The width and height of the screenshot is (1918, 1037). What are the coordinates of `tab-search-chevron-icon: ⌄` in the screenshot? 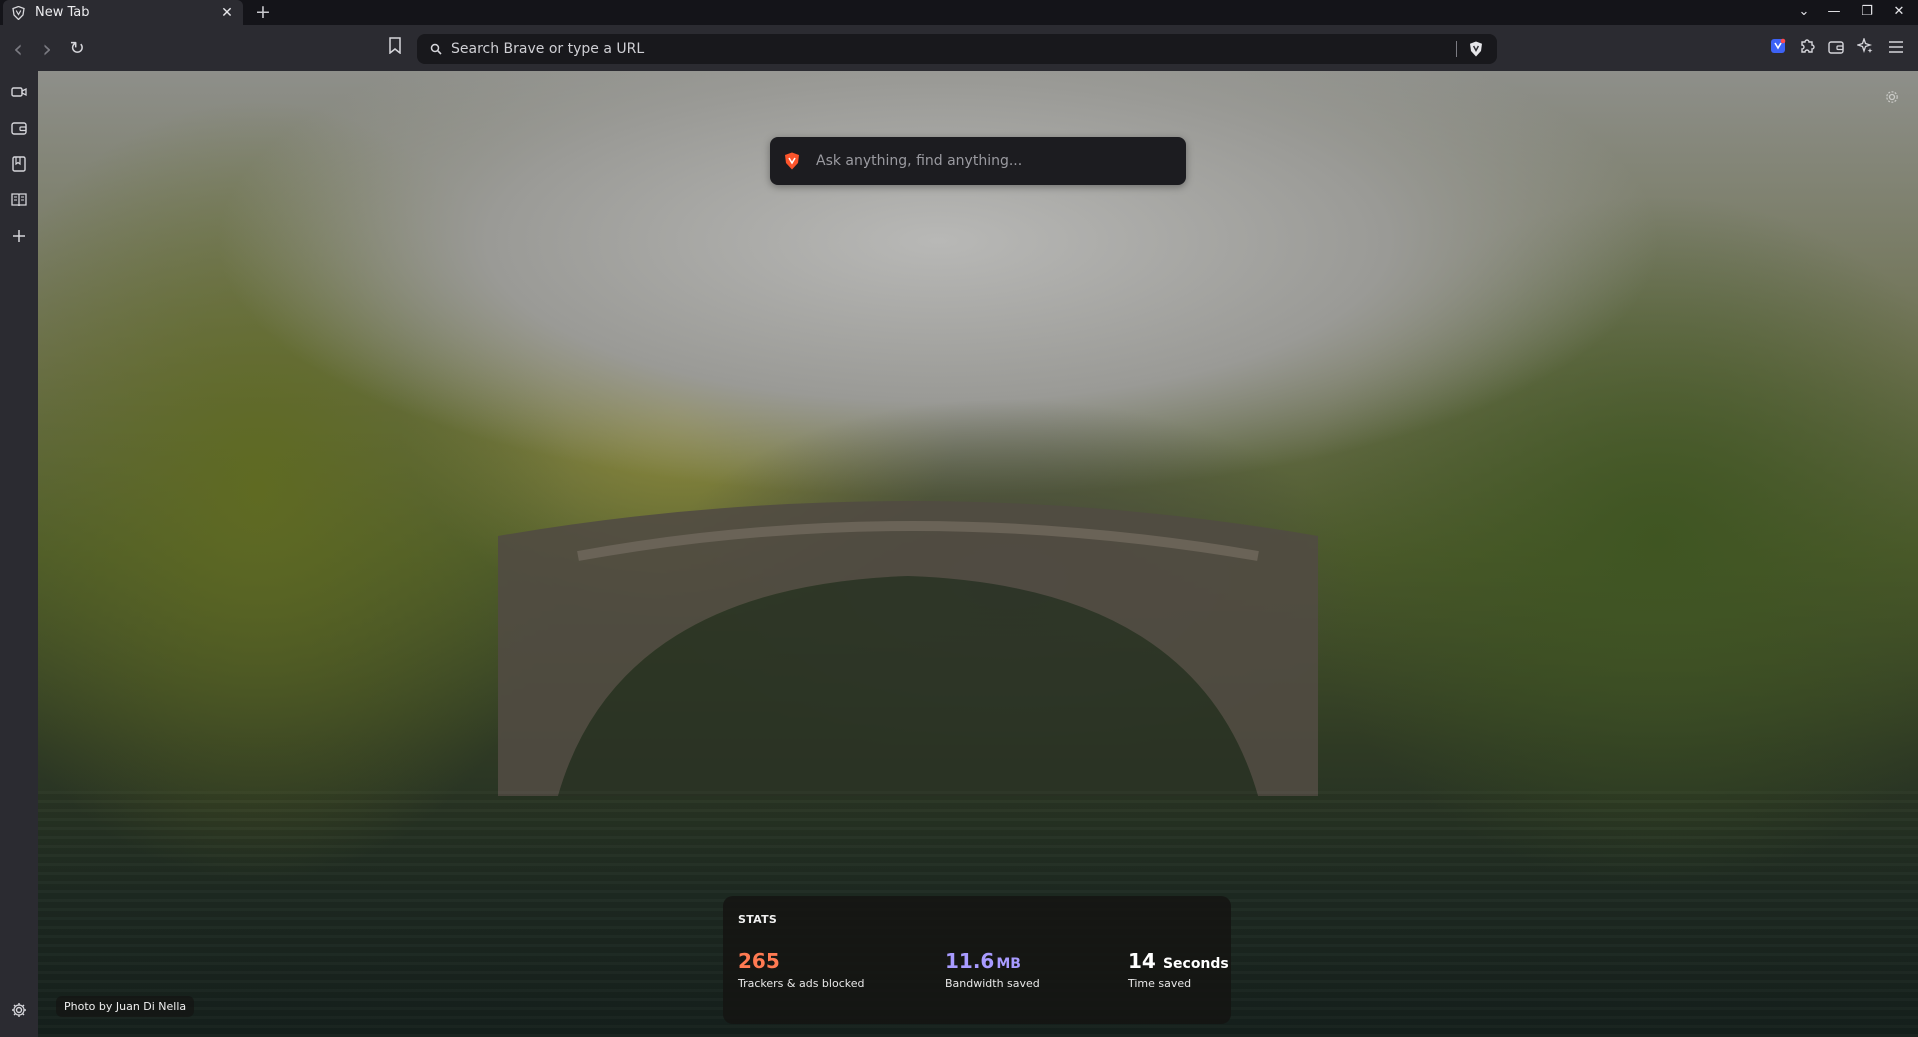 It's located at (1804, 12).